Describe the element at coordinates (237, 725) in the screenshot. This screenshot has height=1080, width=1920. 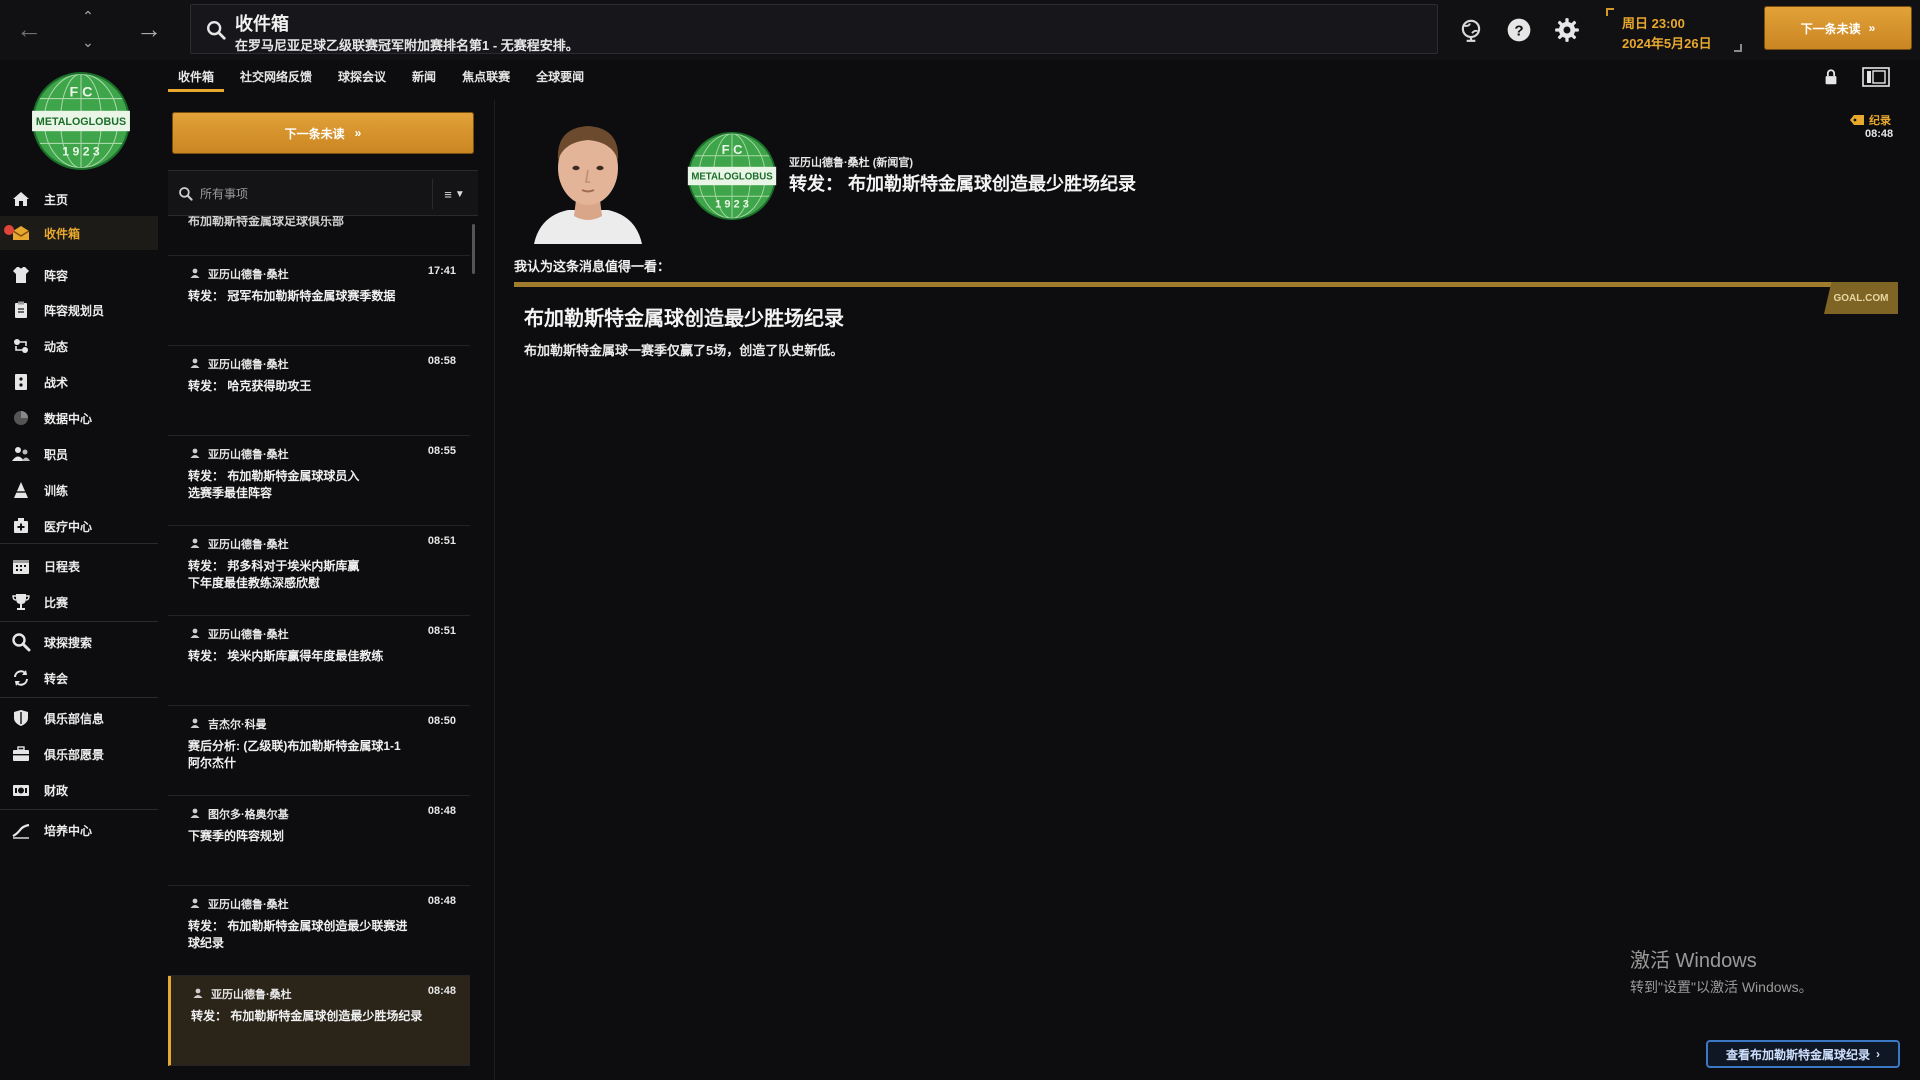
I see `message-sender: 吉杰尔·科曼` at that location.